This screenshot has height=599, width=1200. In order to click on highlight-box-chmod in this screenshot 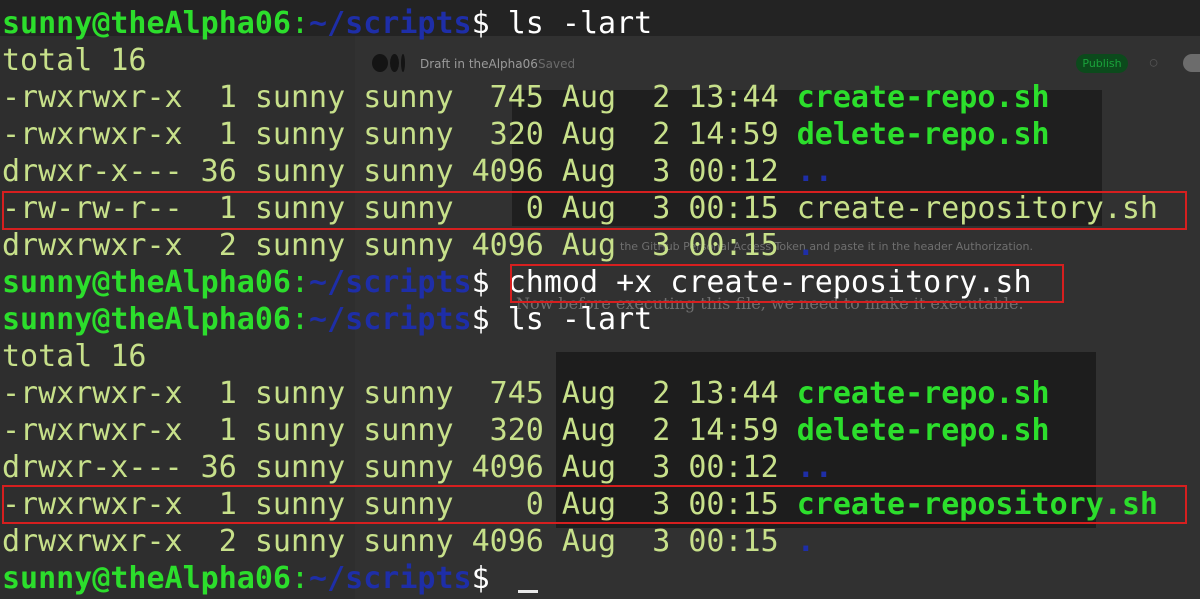, I will do `click(787, 283)`.